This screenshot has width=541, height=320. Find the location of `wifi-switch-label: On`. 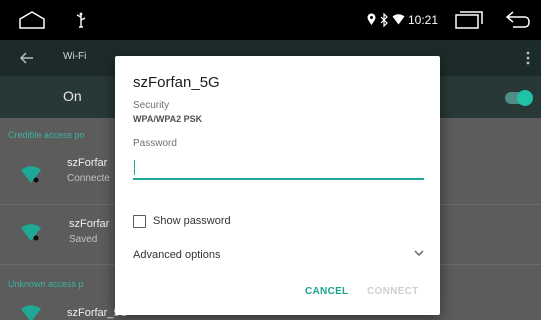

wifi-switch-label: On is located at coordinates (72, 96).